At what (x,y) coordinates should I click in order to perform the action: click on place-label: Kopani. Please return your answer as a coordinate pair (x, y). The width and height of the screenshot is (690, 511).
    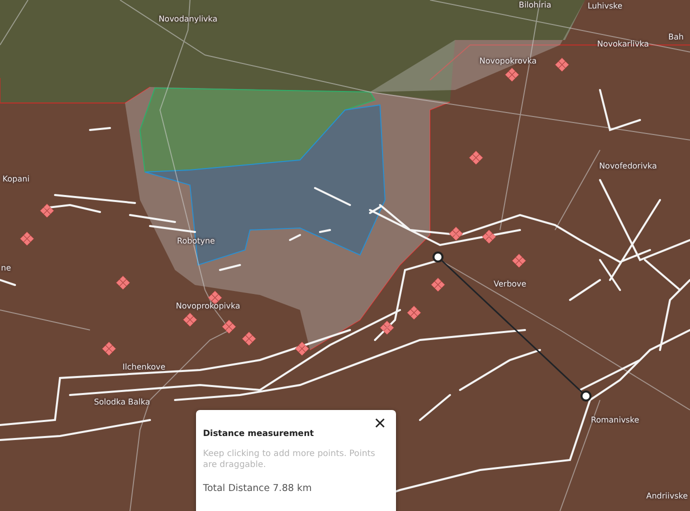
    Looking at the image, I should click on (16, 180).